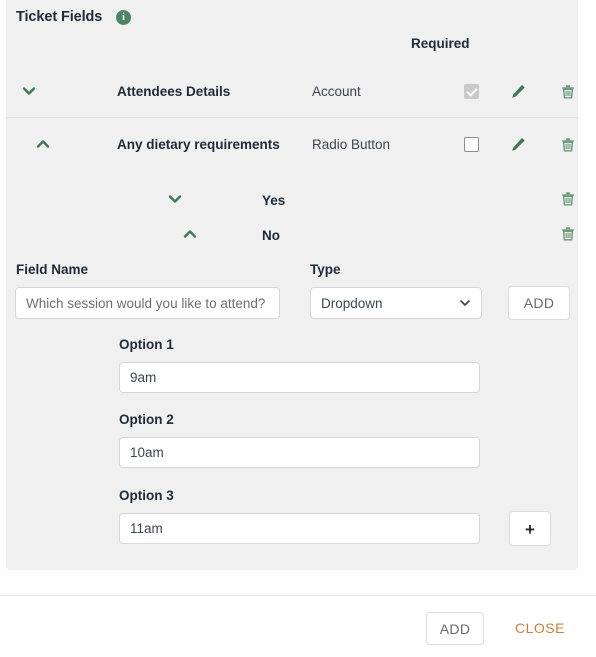 The width and height of the screenshot is (596, 657). I want to click on list-item: Yes, so click(292, 207).